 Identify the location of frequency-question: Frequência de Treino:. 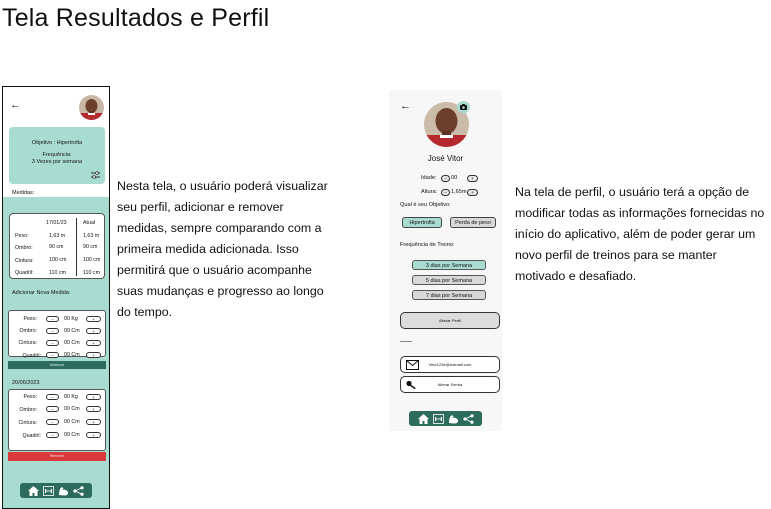
(427, 245).